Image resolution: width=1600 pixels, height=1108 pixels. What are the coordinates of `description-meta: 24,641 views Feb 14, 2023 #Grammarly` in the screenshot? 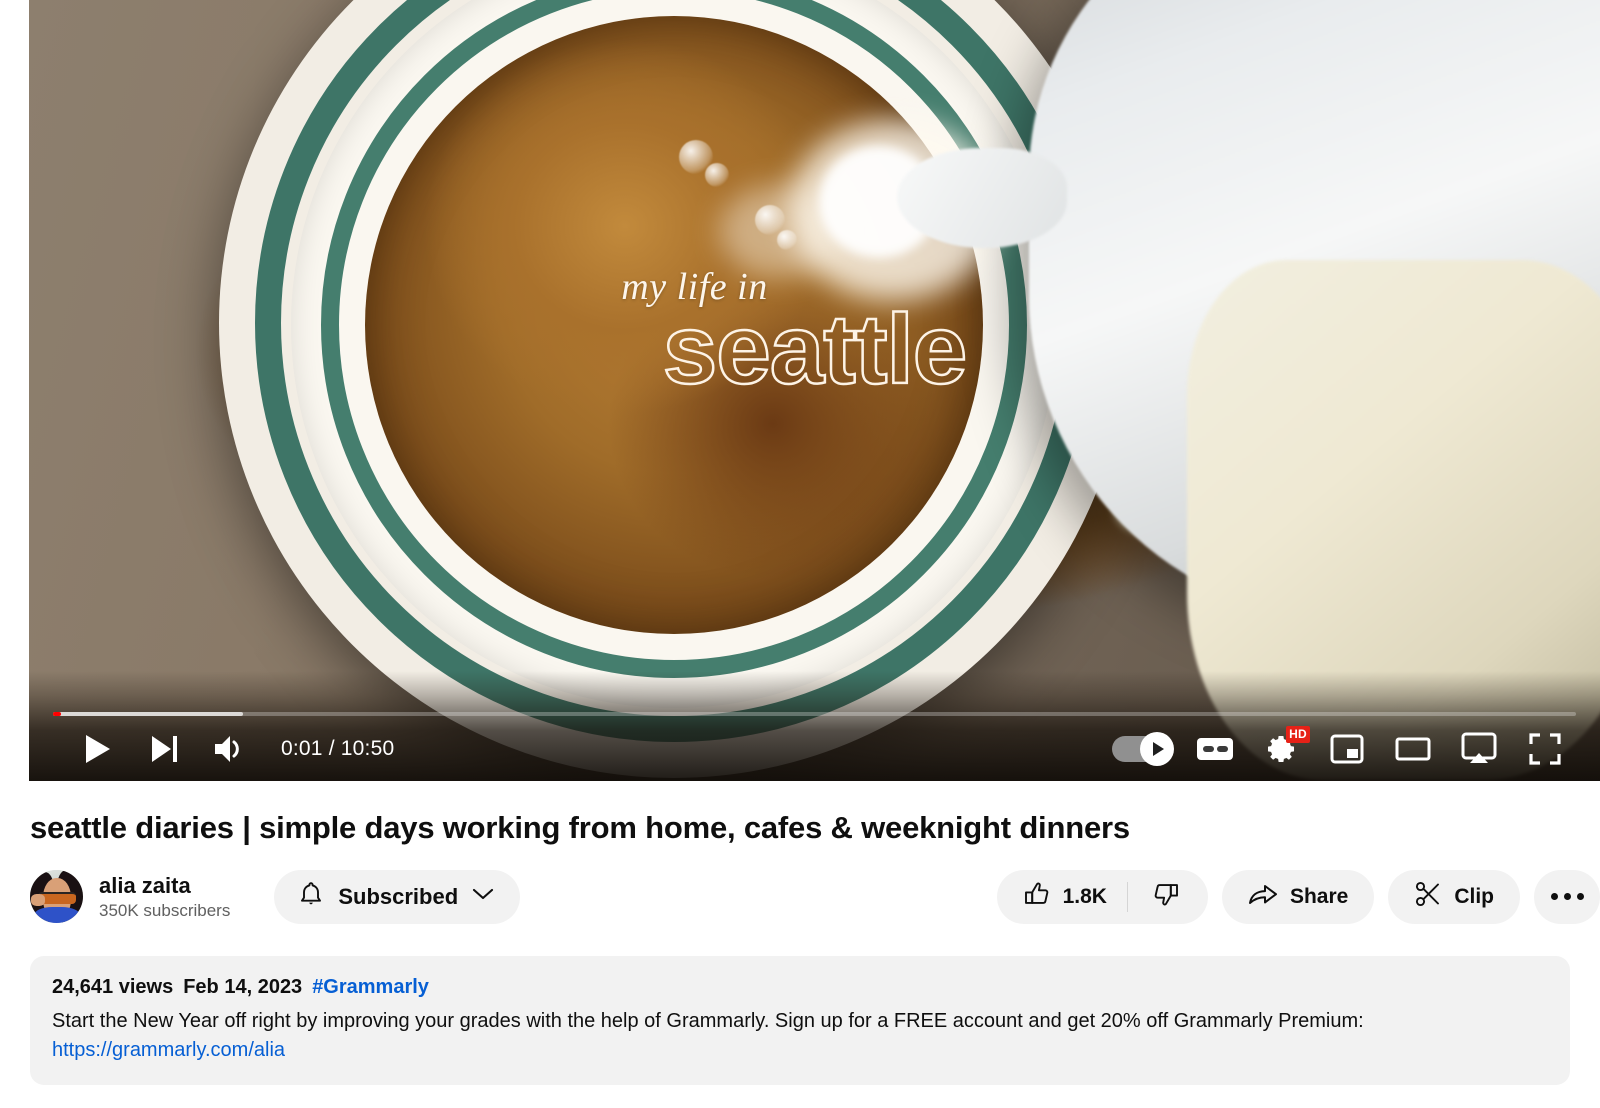 It's located at (800, 987).